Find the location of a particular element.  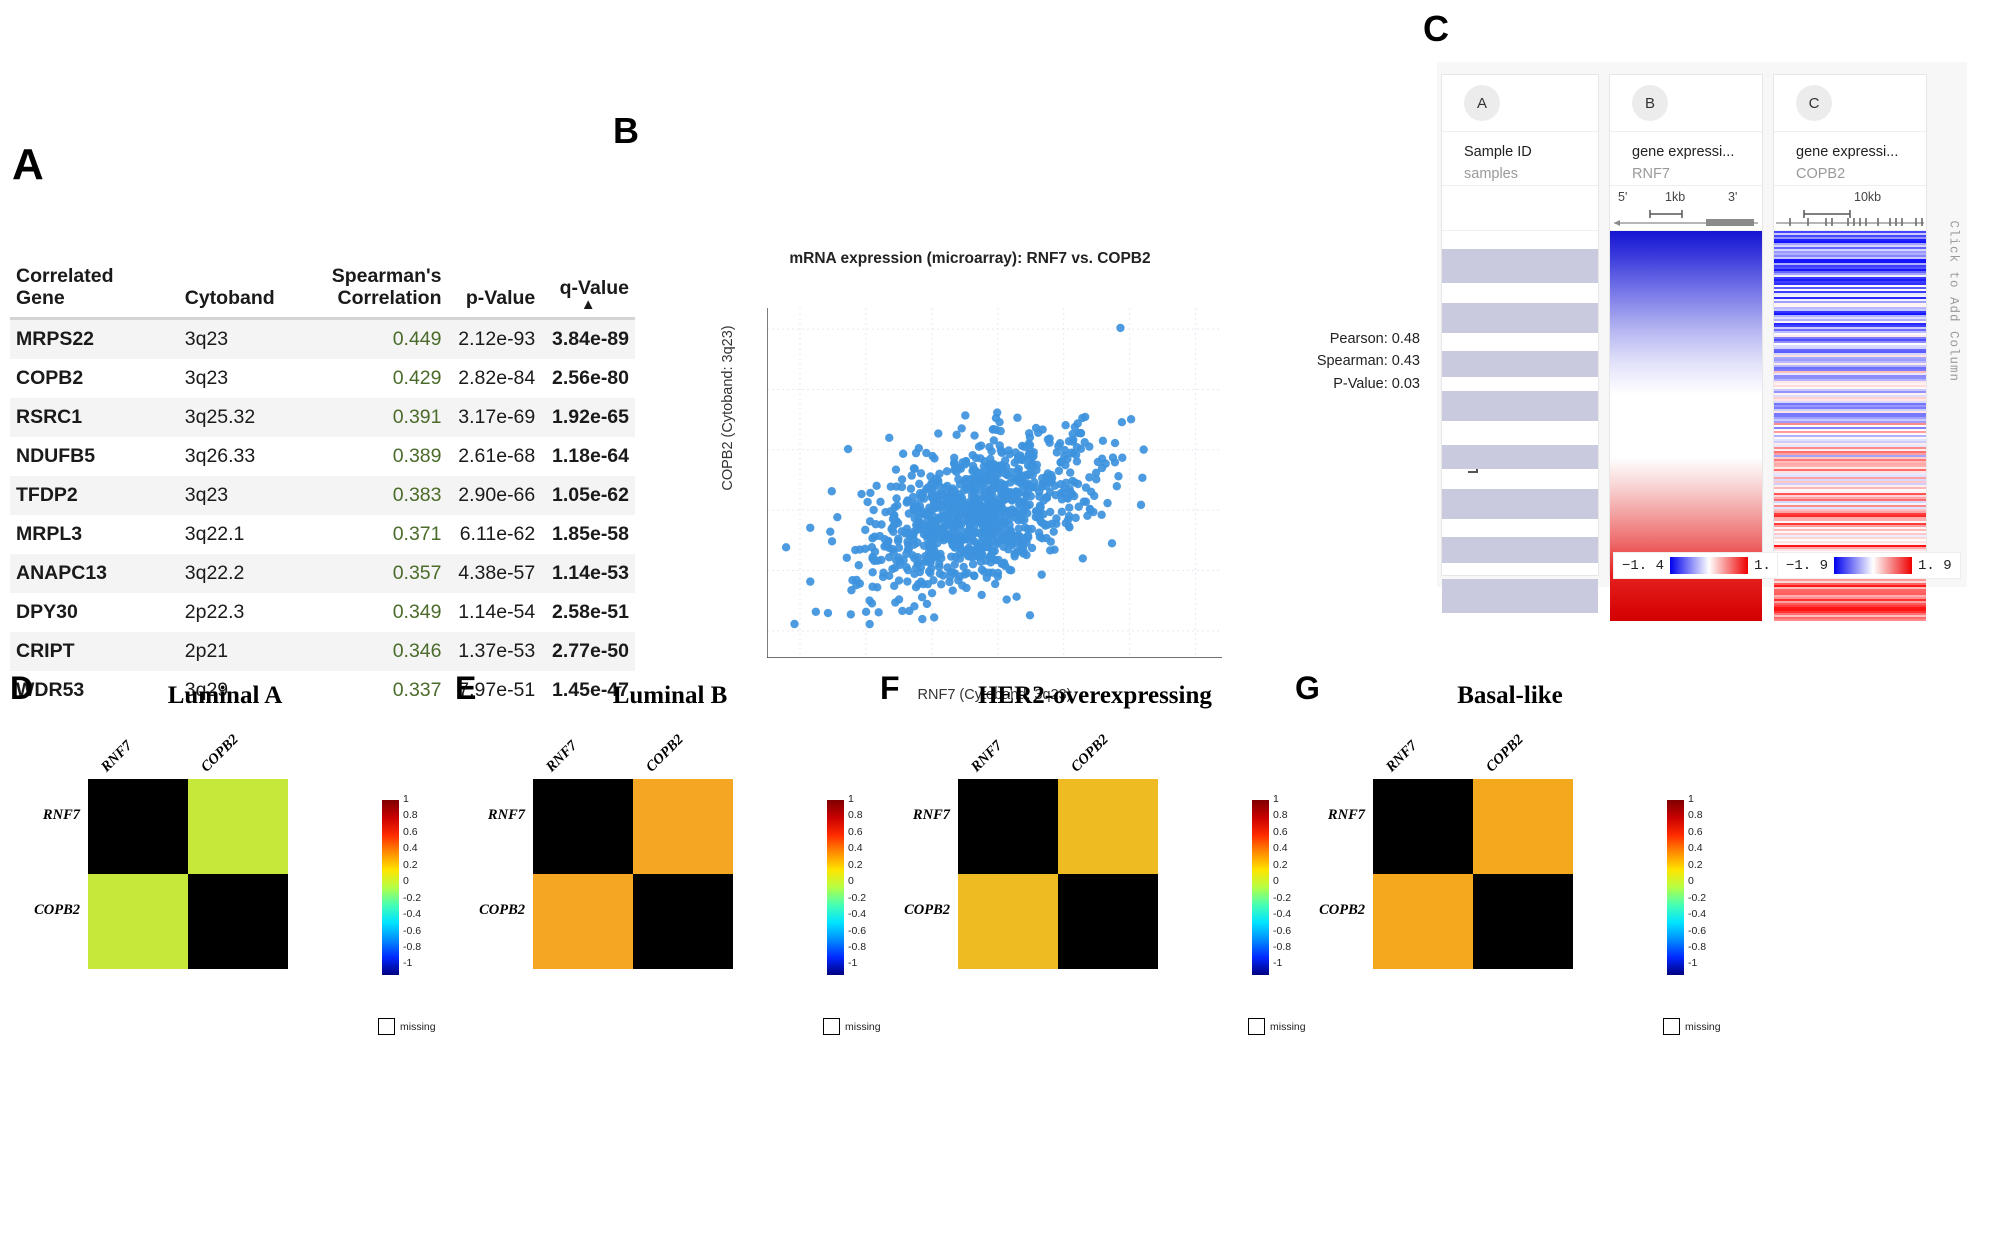

heatmap-title: Luminal A is located at coordinates (225, 695).